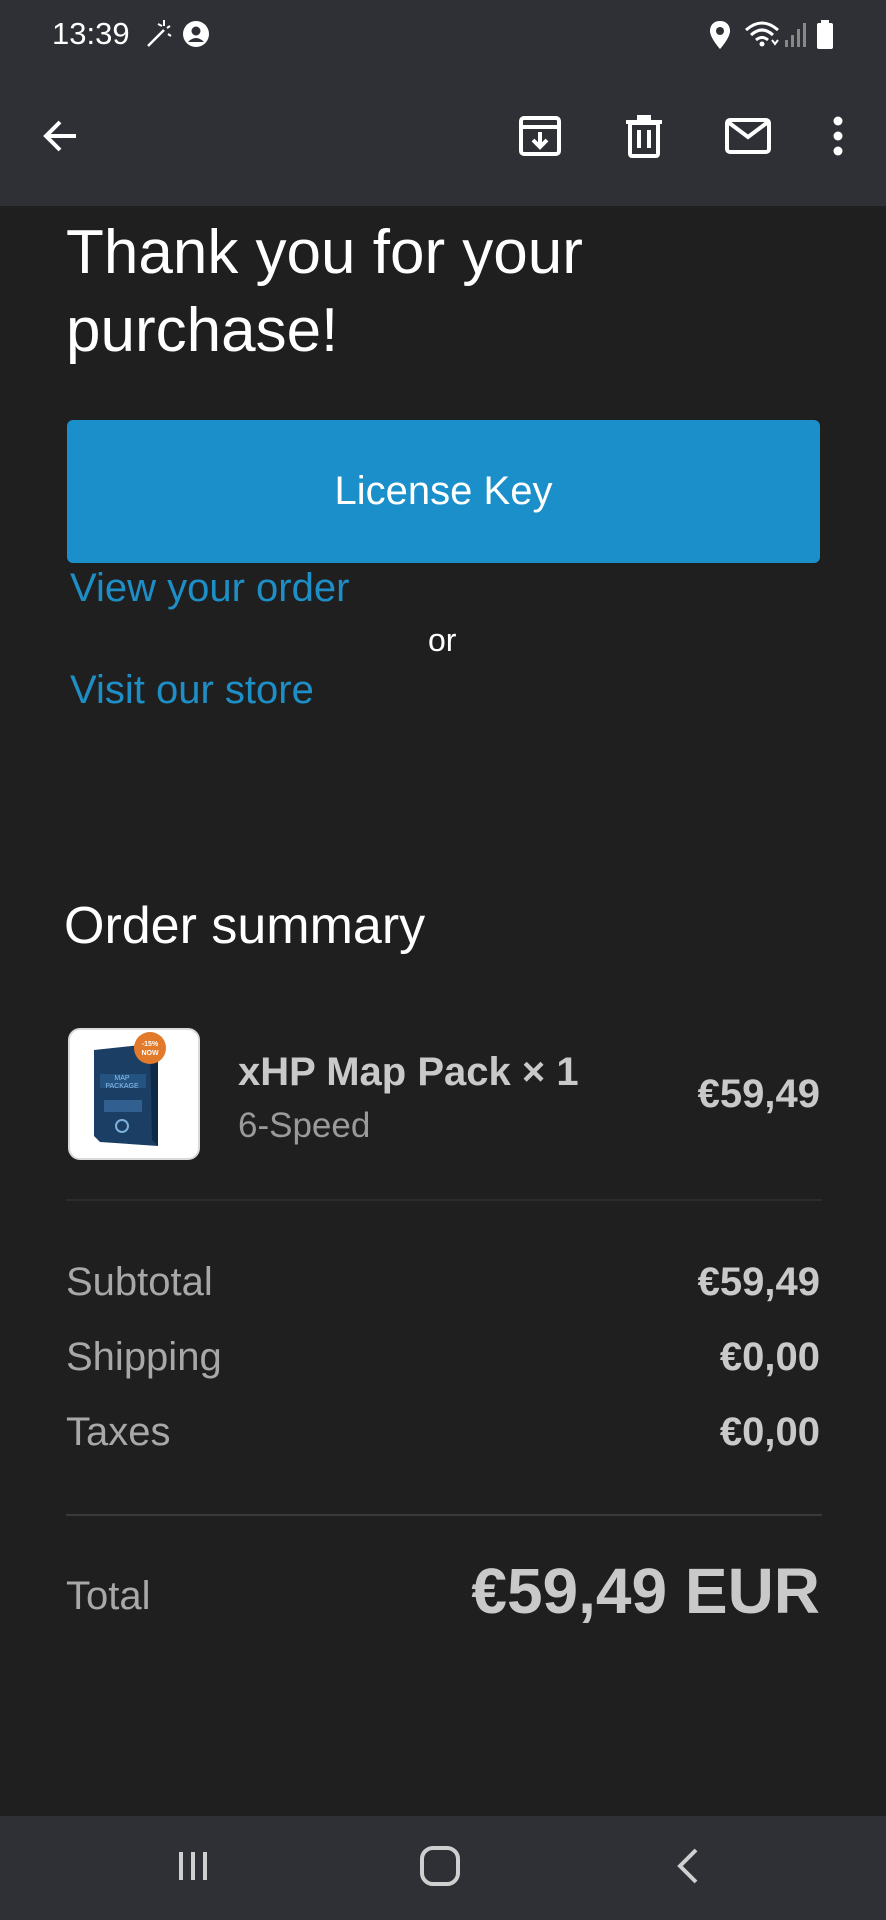 The height and width of the screenshot is (1920, 886). I want to click on status-time: 13:39, so click(91, 33).